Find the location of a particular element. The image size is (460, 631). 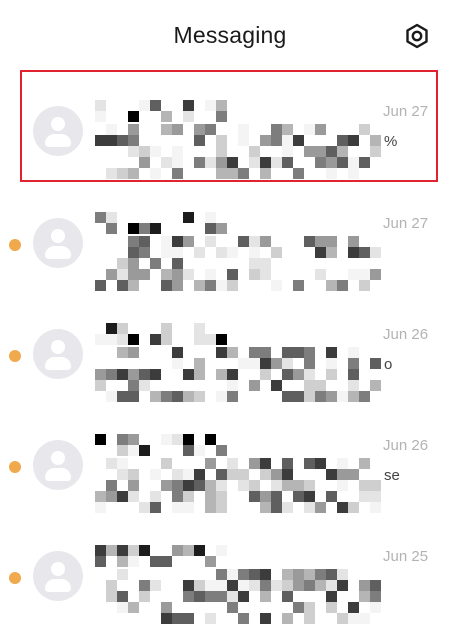

gear-icon is located at coordinates (417, 36).